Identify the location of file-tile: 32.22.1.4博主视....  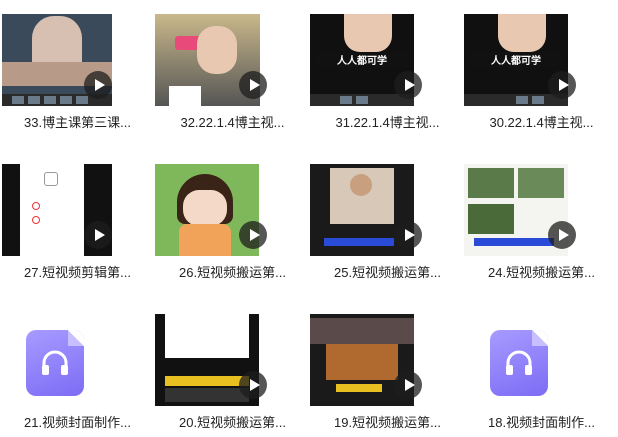
(232, 67).